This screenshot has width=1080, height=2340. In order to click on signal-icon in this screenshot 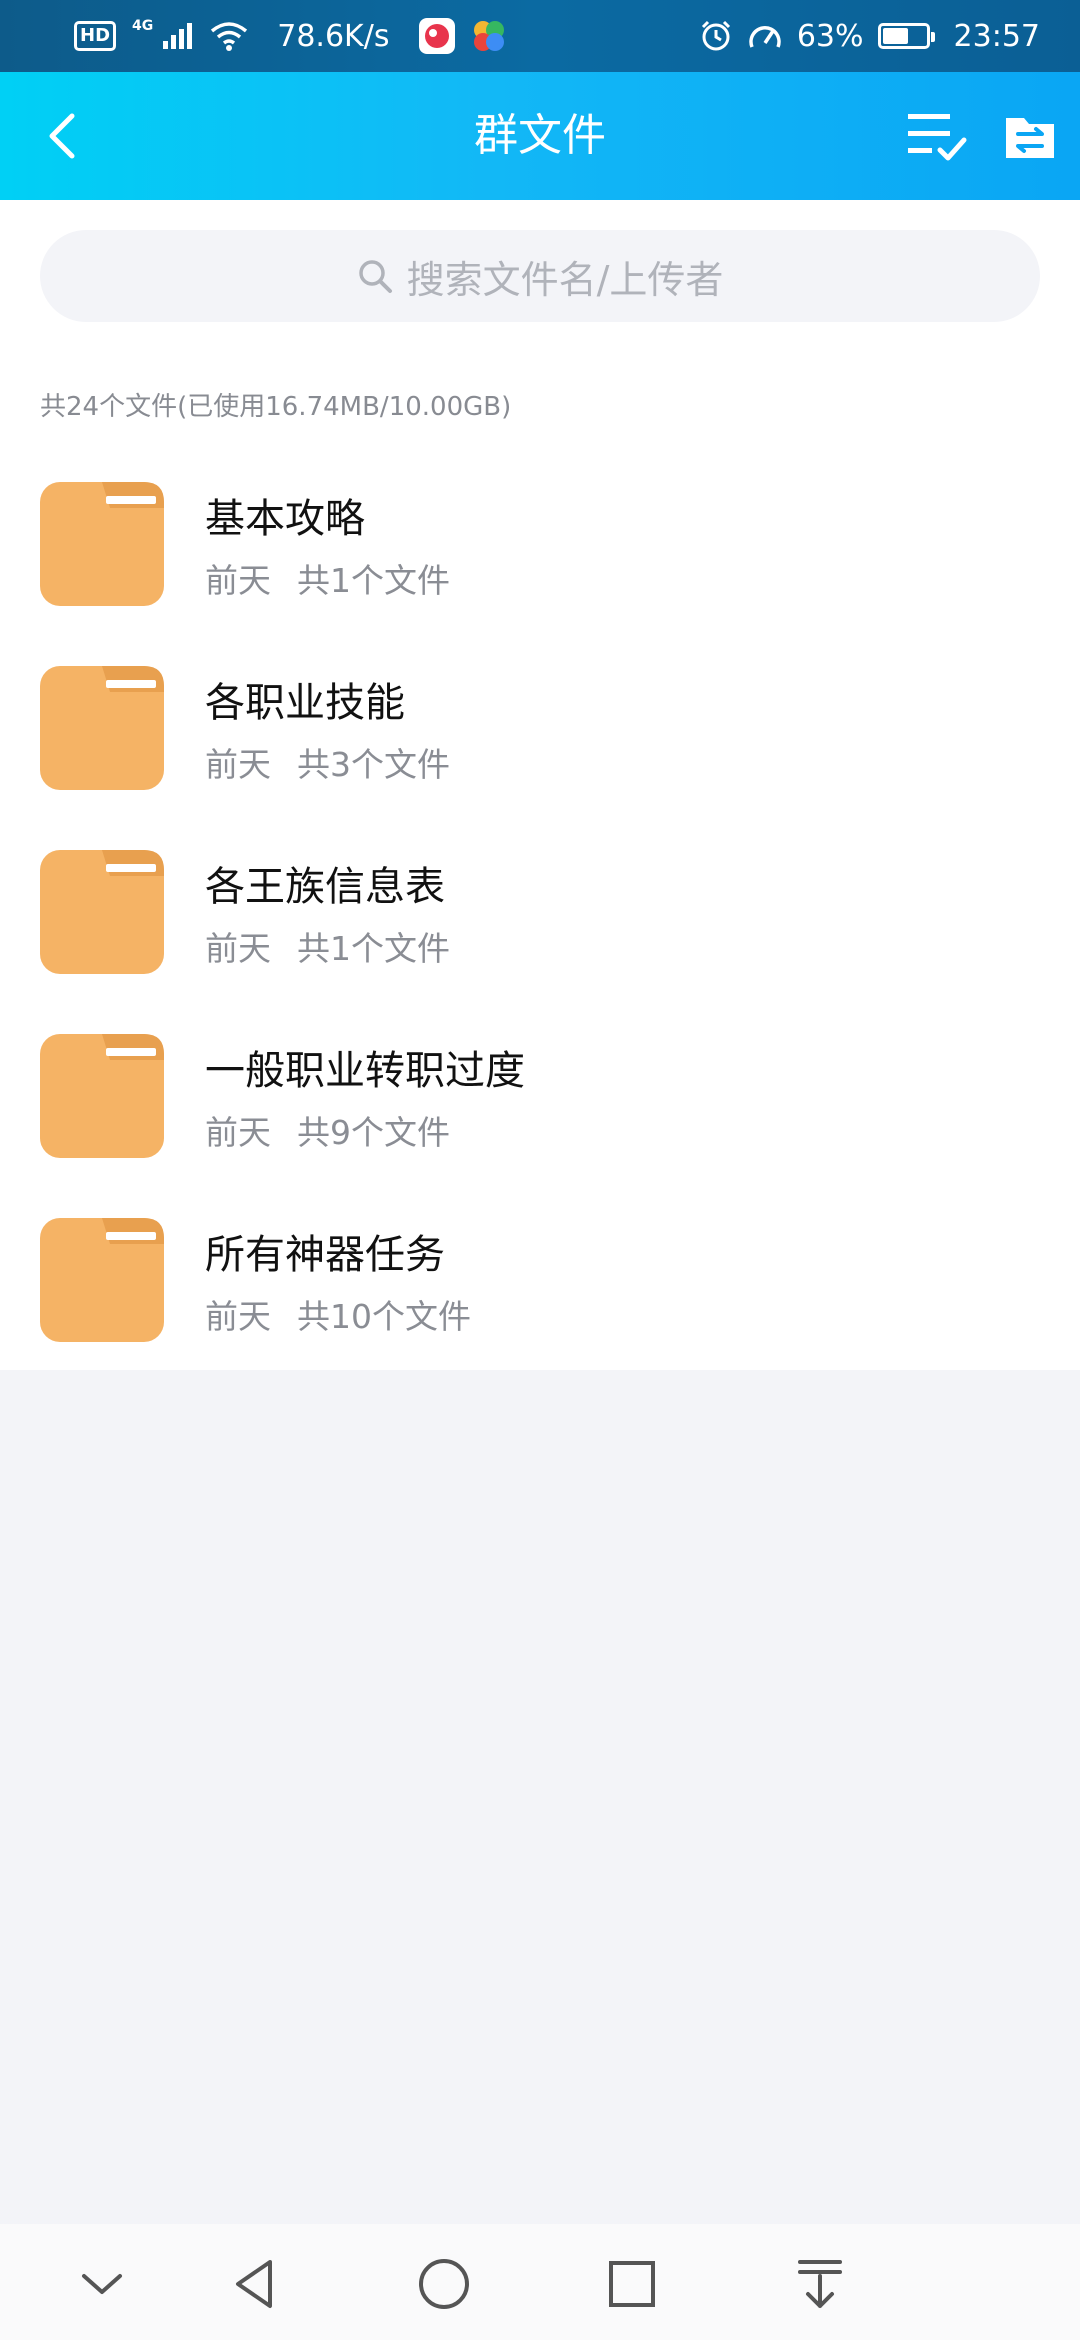, I will do `click(178, 36)`.